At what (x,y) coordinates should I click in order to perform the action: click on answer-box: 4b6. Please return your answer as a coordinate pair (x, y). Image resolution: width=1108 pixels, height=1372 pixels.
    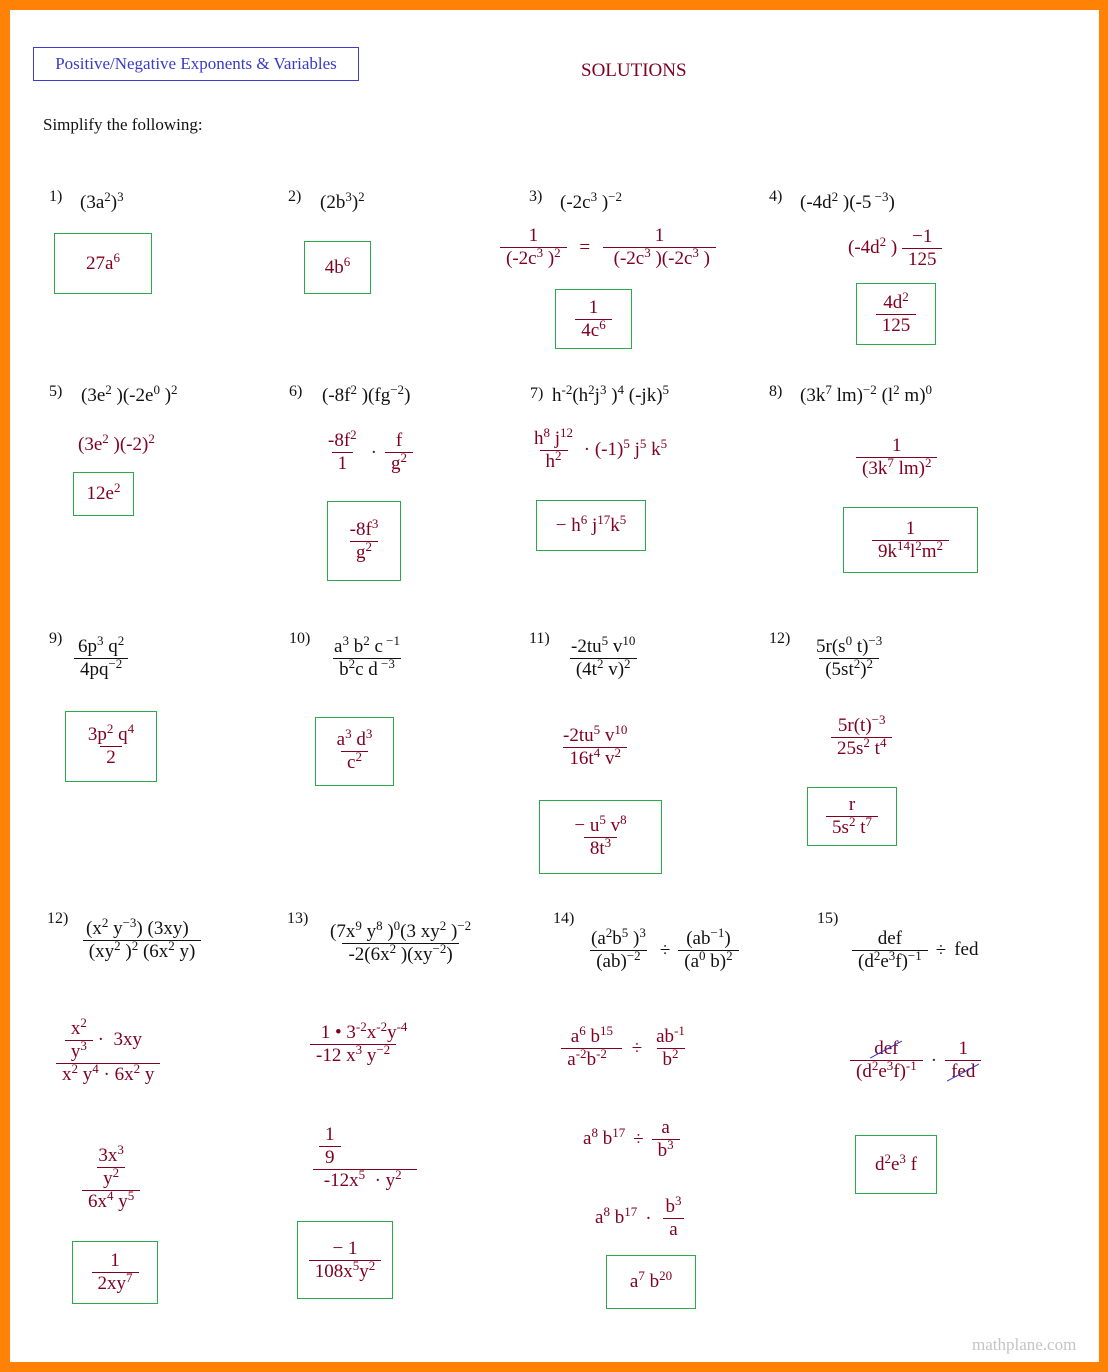
    Looking at the image, I should click on (337, 267).